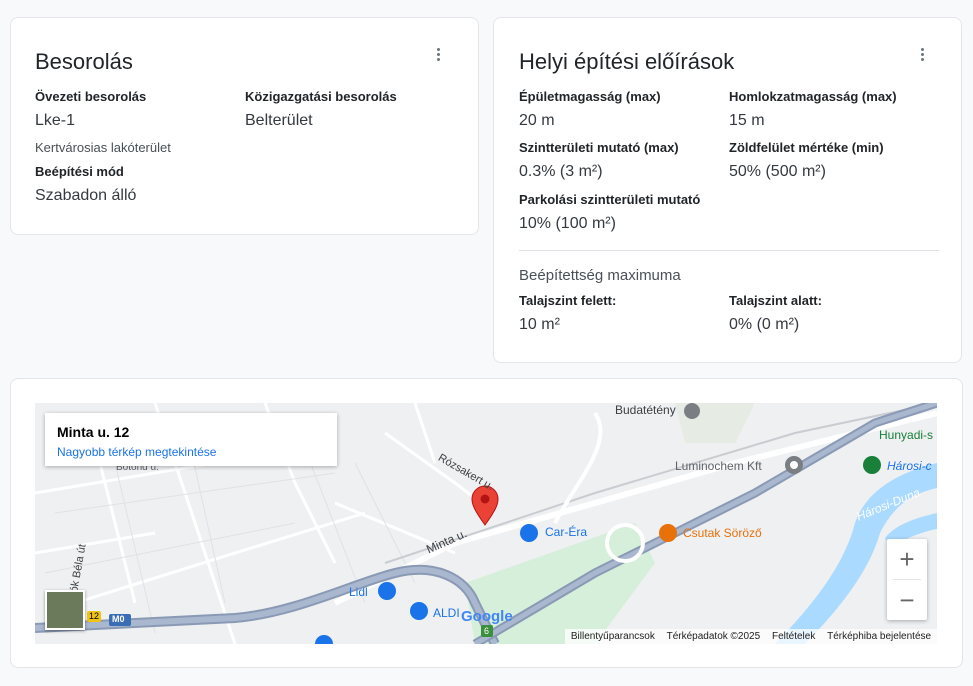 This screenshot has height=686, width=973. What do you see at coordinates (136, 452) in the screenshot?
I see `view-larger-map-link: Nagyobb térkép megtekintése` at bounding box center [136, 452].